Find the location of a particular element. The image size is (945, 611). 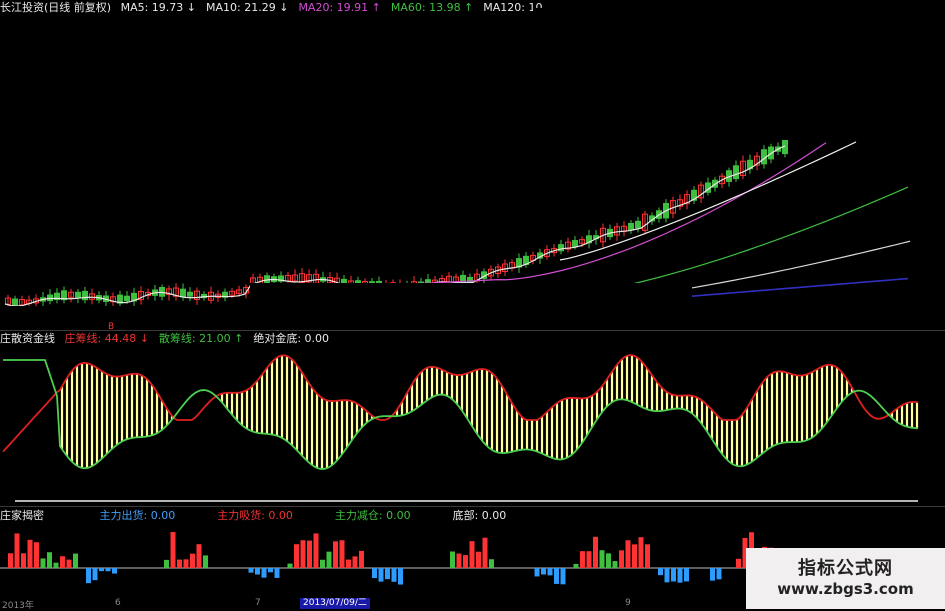

axis-label-9: 9 is located at coordinates (628, 603).